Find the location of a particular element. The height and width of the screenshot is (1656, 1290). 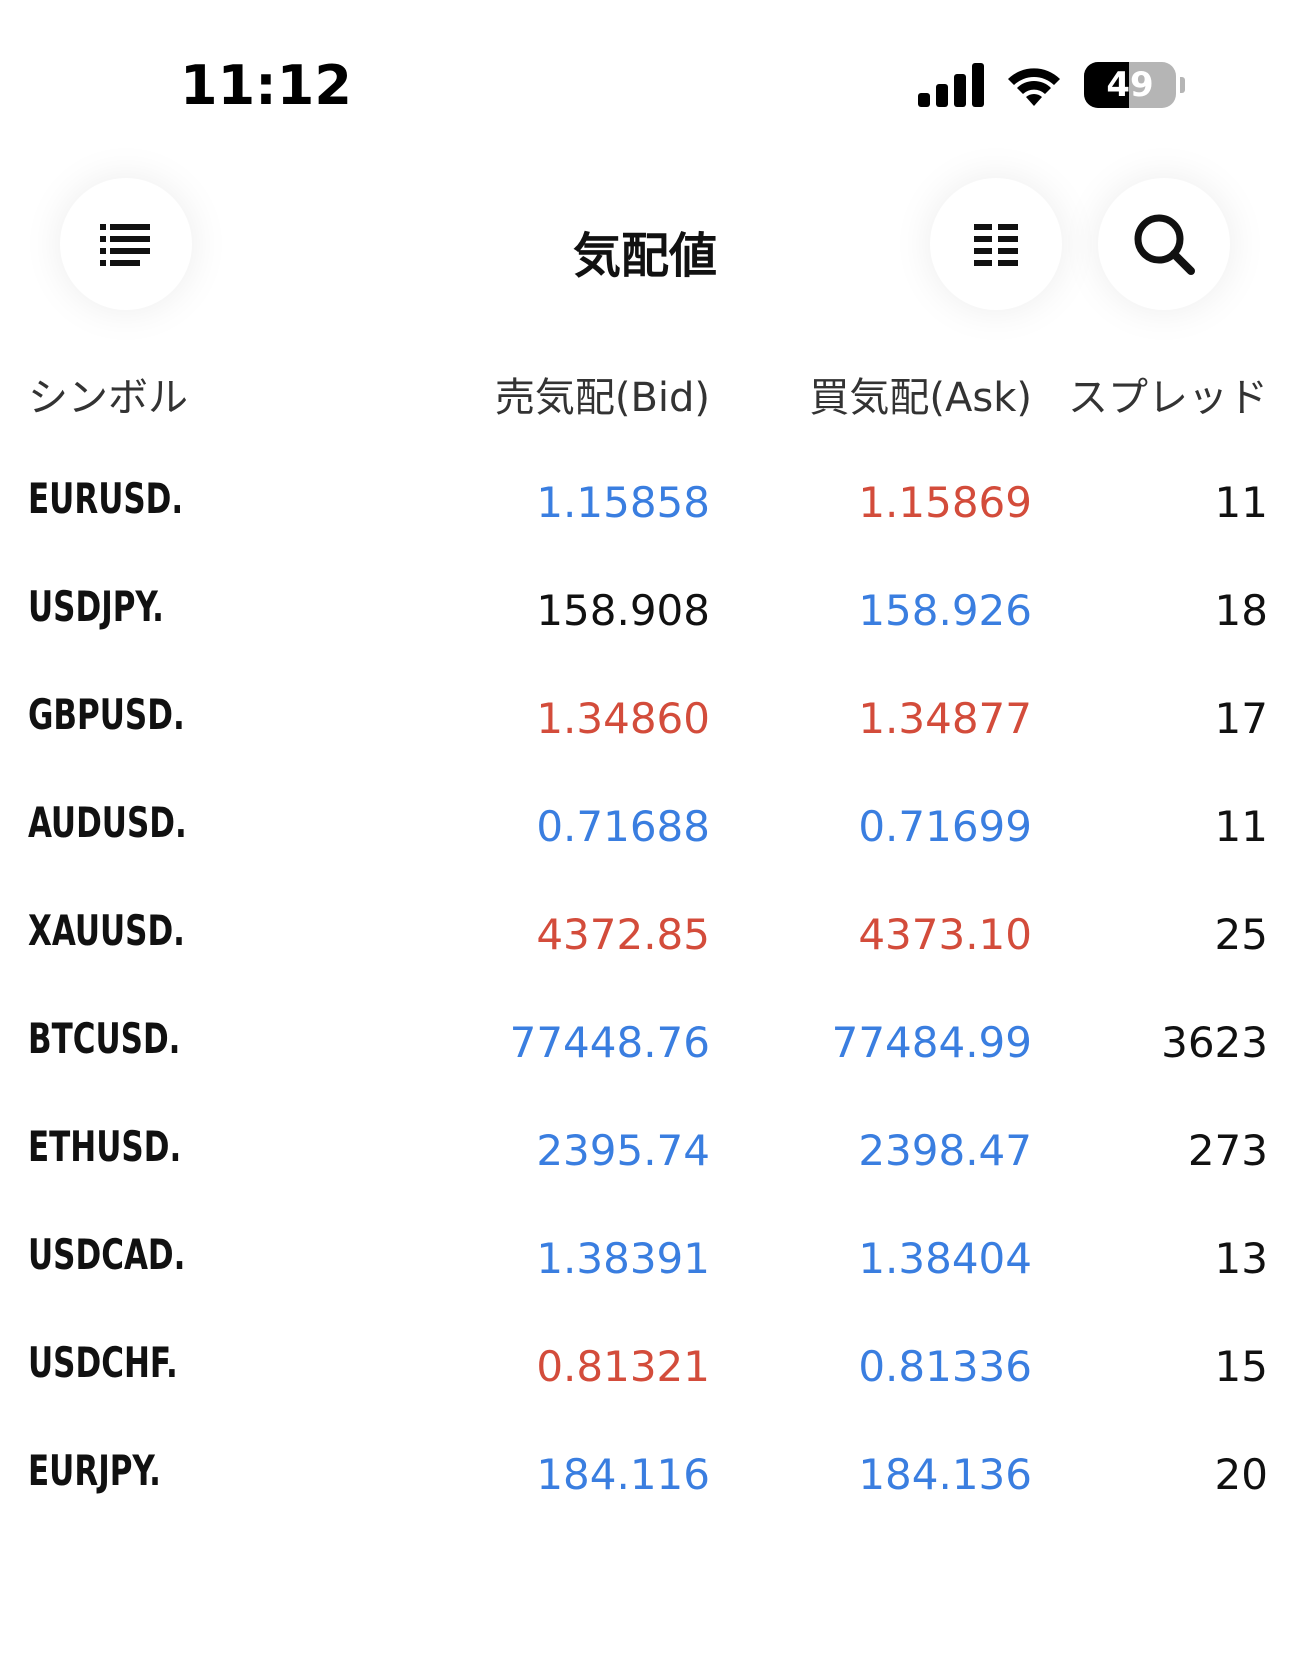

quote-row: USDJPY. 158.908 158.926 18 is located at coordinates (645, 612).